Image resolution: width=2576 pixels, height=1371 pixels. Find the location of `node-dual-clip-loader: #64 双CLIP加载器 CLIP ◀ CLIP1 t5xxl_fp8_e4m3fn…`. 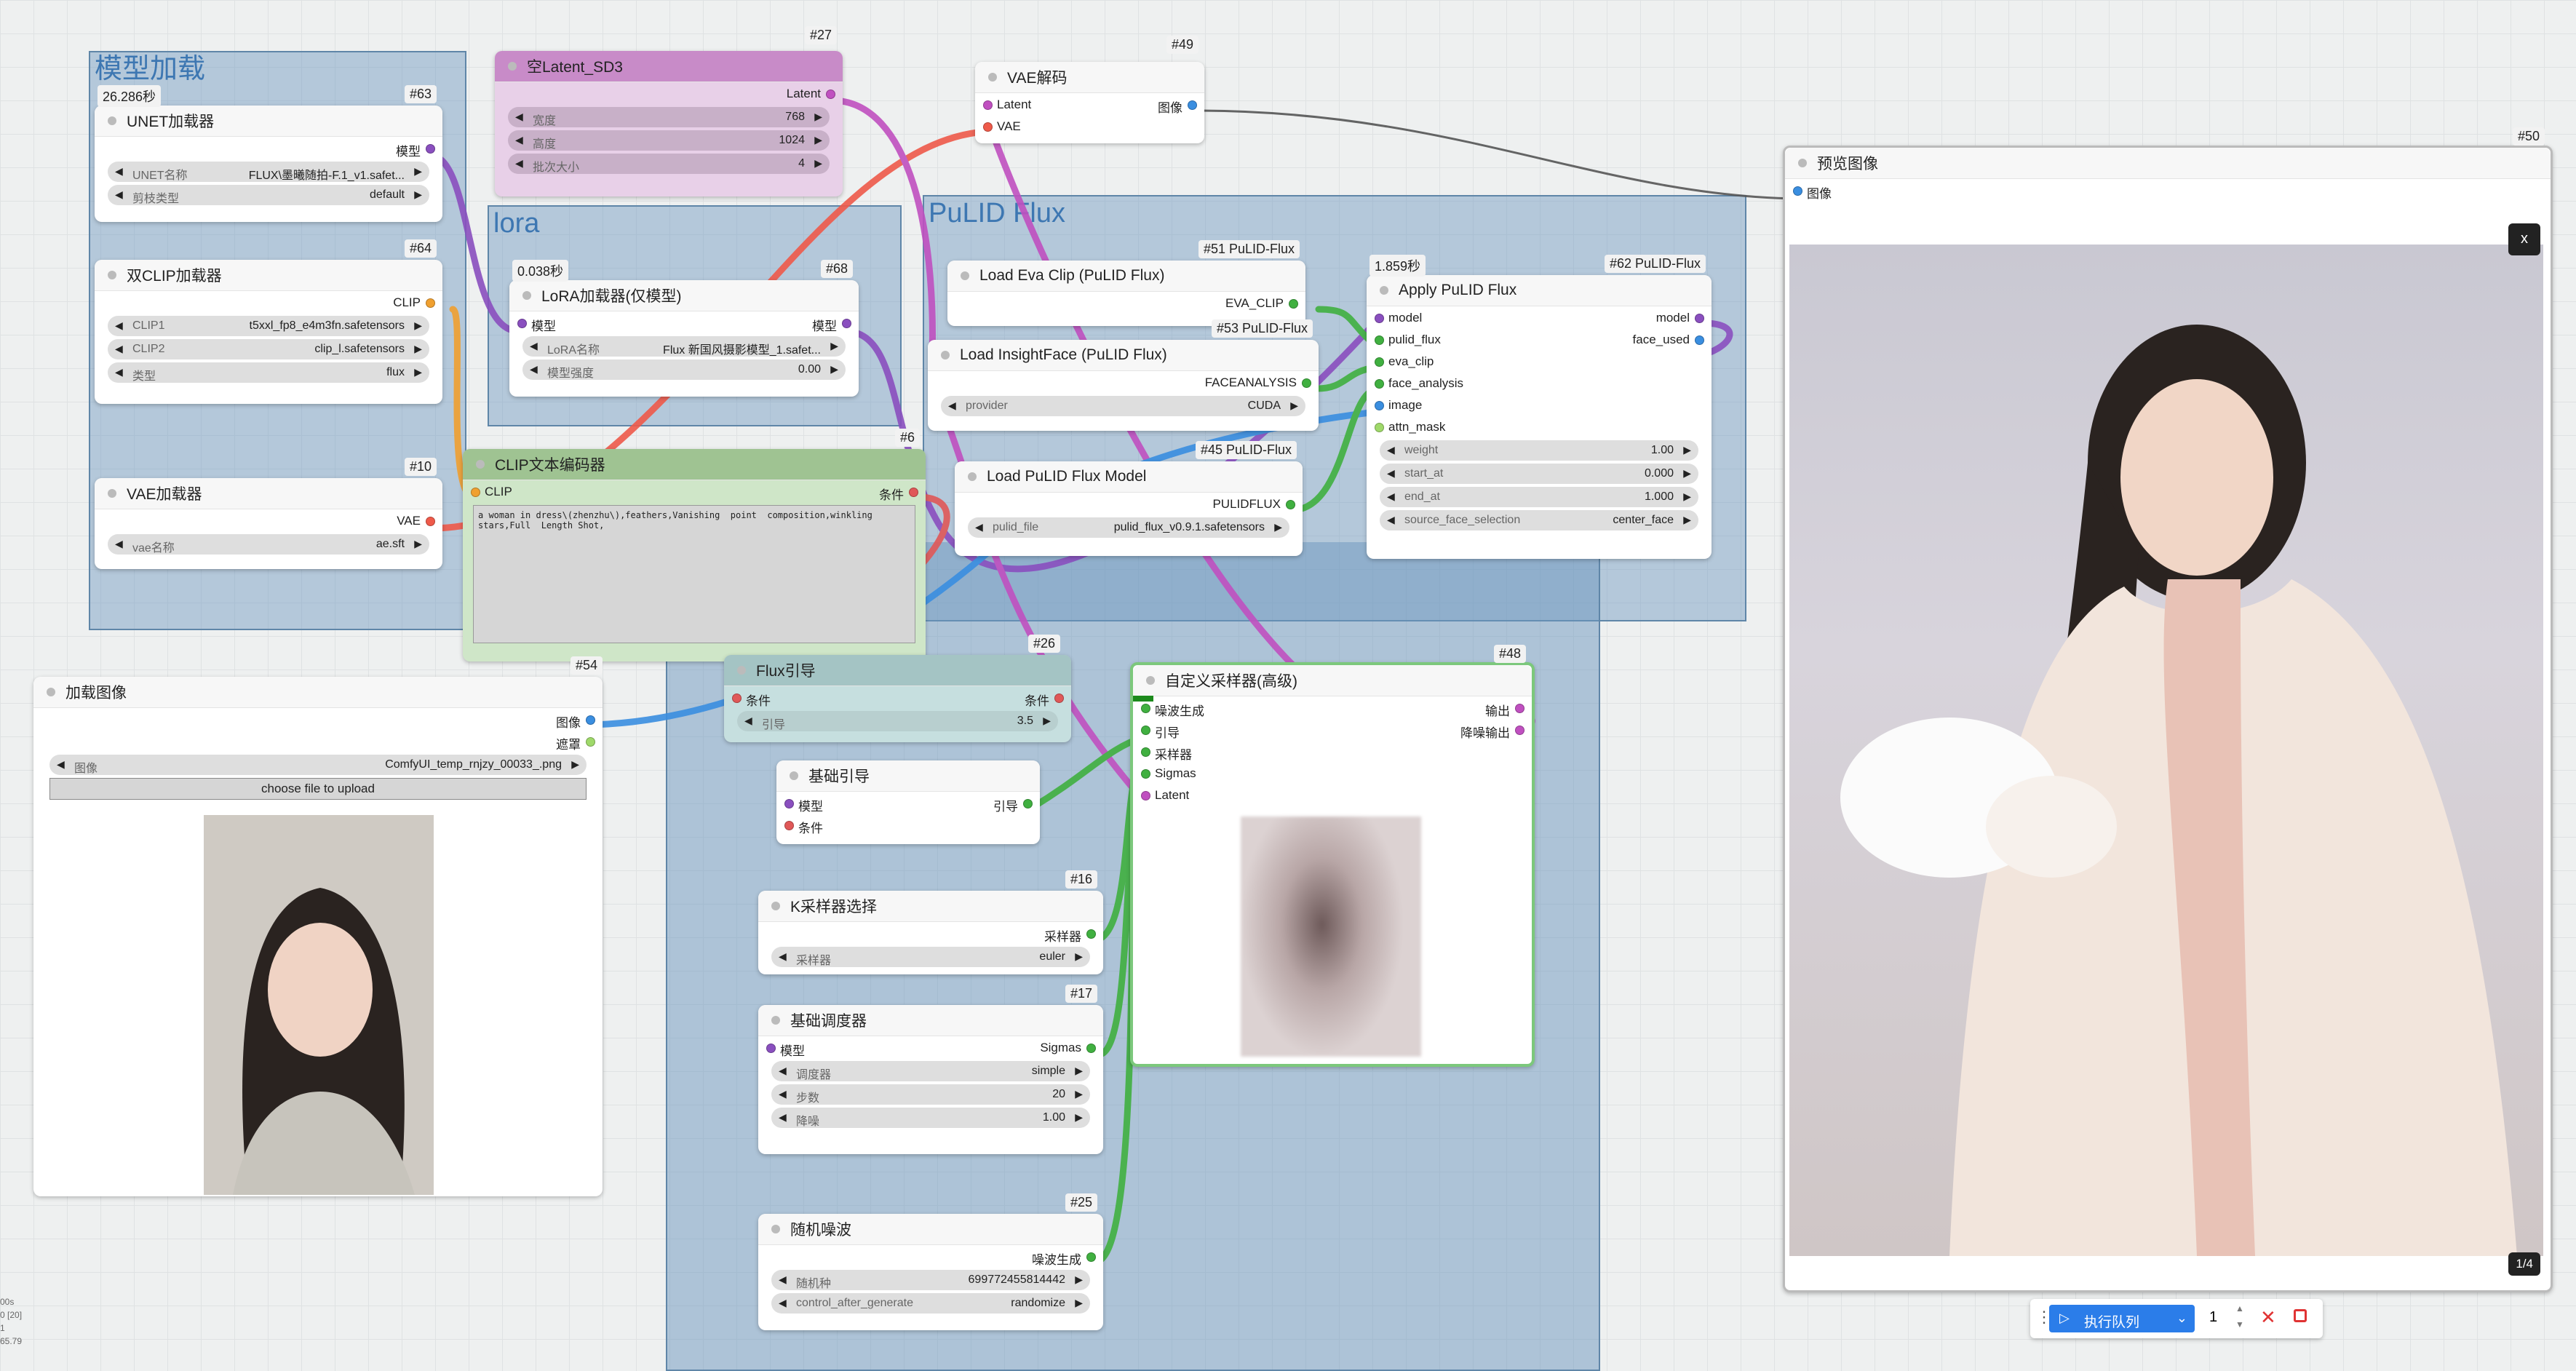

node-dual-clip-loader: #64 双CLIP加载器 CLIP ◀ CLIP1 t5xxl_fp8_e4m3fn… is located at coordinates (268, 321).